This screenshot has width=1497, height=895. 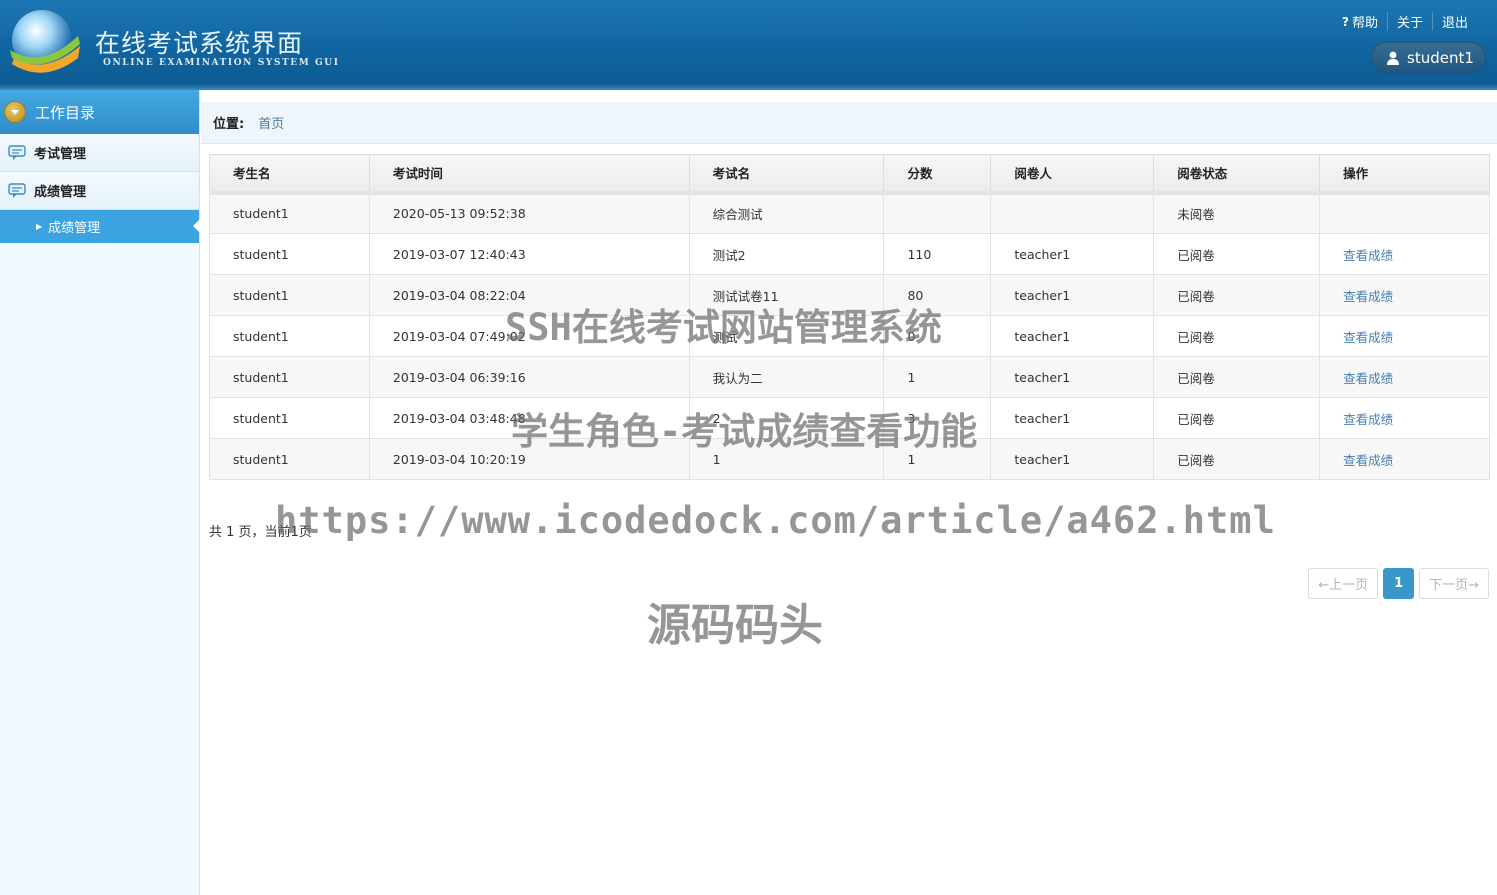 I want to click on app-title: 在线考试系统界面, so click(x=199, y=43).